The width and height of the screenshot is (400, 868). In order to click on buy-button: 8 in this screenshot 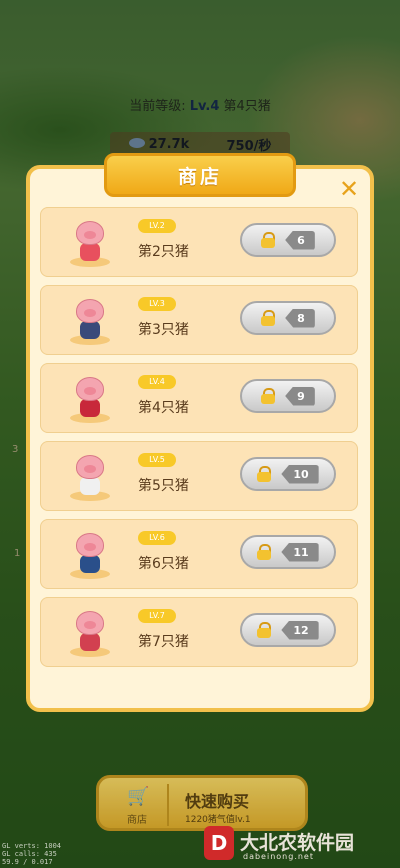, I will do `click(288, 318)`.